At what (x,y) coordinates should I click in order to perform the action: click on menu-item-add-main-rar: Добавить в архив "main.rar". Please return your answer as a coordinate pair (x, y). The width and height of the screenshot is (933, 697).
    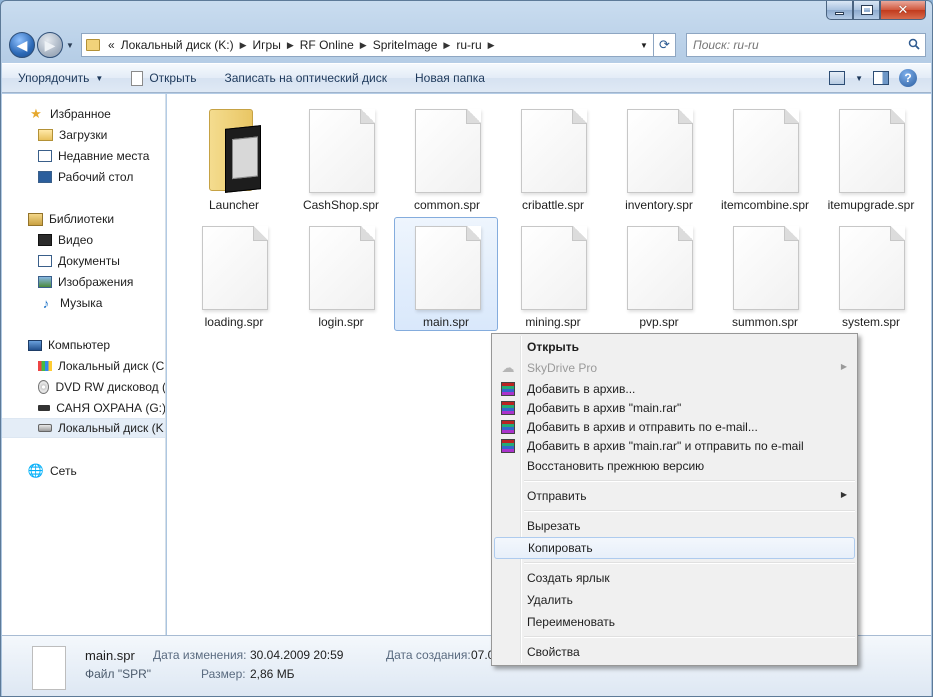
    Looking at the image, I should click on (674, 408).